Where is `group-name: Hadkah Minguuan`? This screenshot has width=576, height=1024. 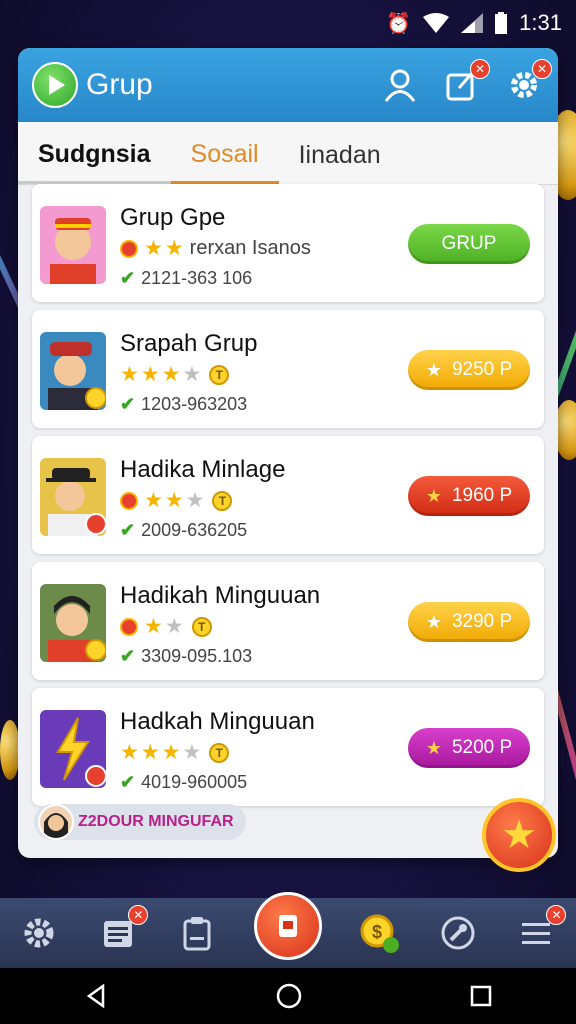 group-name: Hadkah Minguuan is located at coordinates (217, 721).